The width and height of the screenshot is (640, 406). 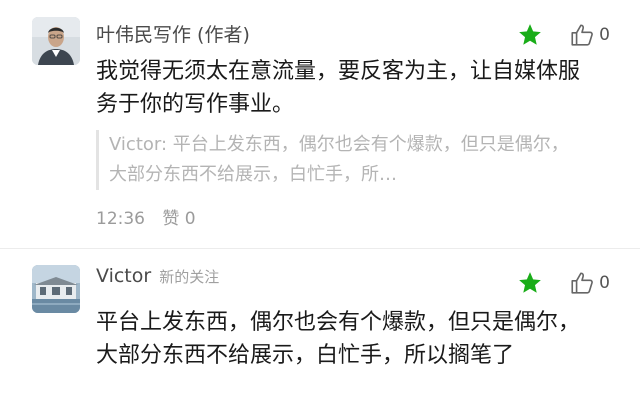 What do you see at coordinates (320, 248) in the screenshot?
I see `divider` at bounding box center [320, 248].